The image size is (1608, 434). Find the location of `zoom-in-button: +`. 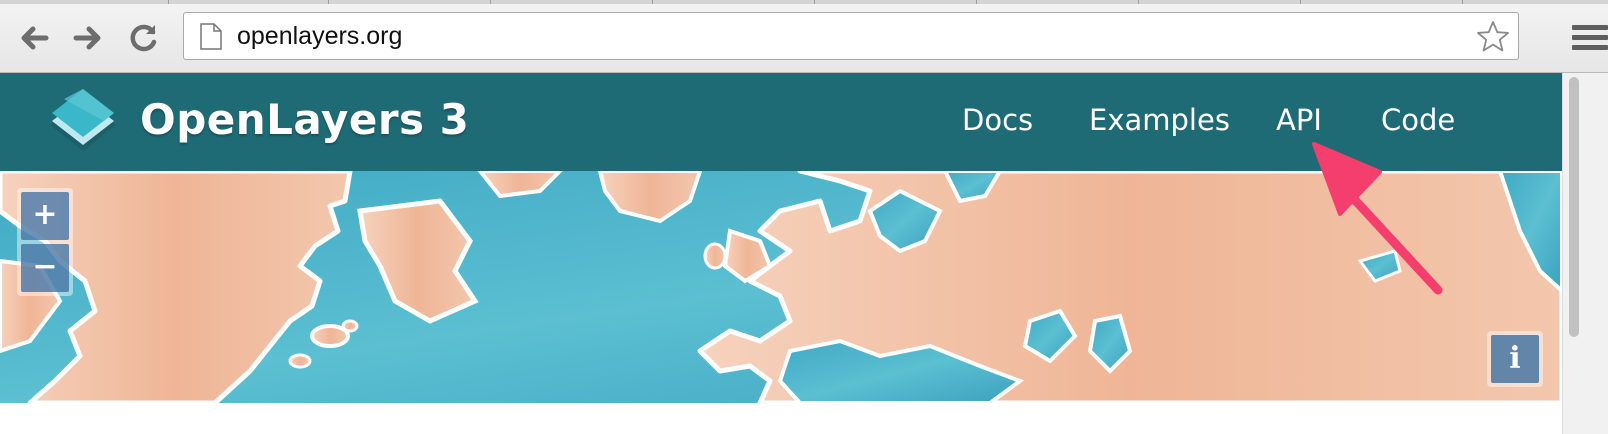

zoom-in-button: + is located at coordinates (45, 216).